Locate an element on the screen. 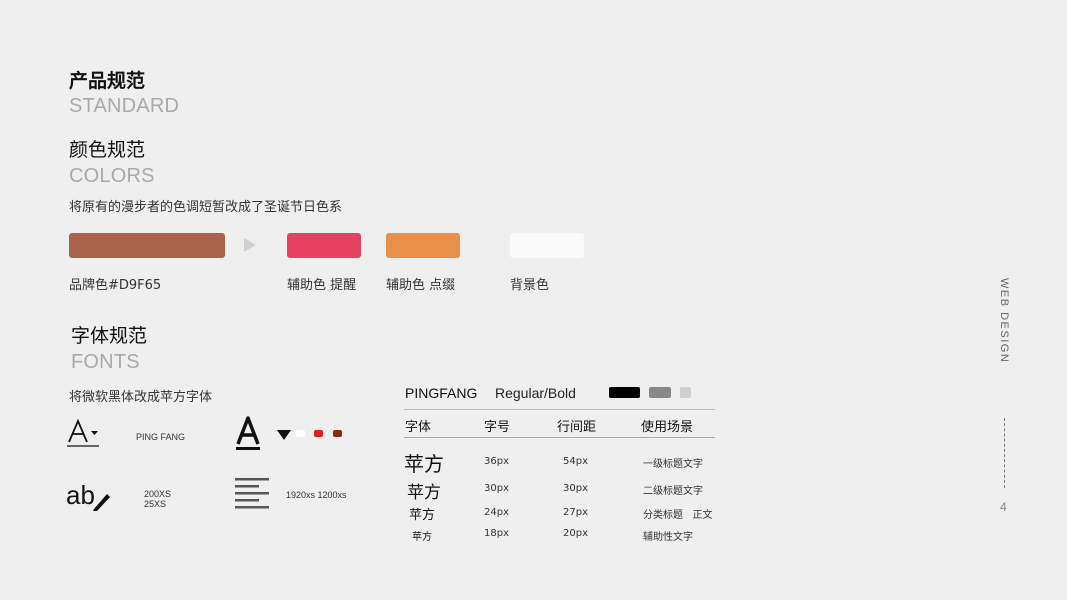  row-usage: 二级标题文字 is located at coordinates (673, 491).